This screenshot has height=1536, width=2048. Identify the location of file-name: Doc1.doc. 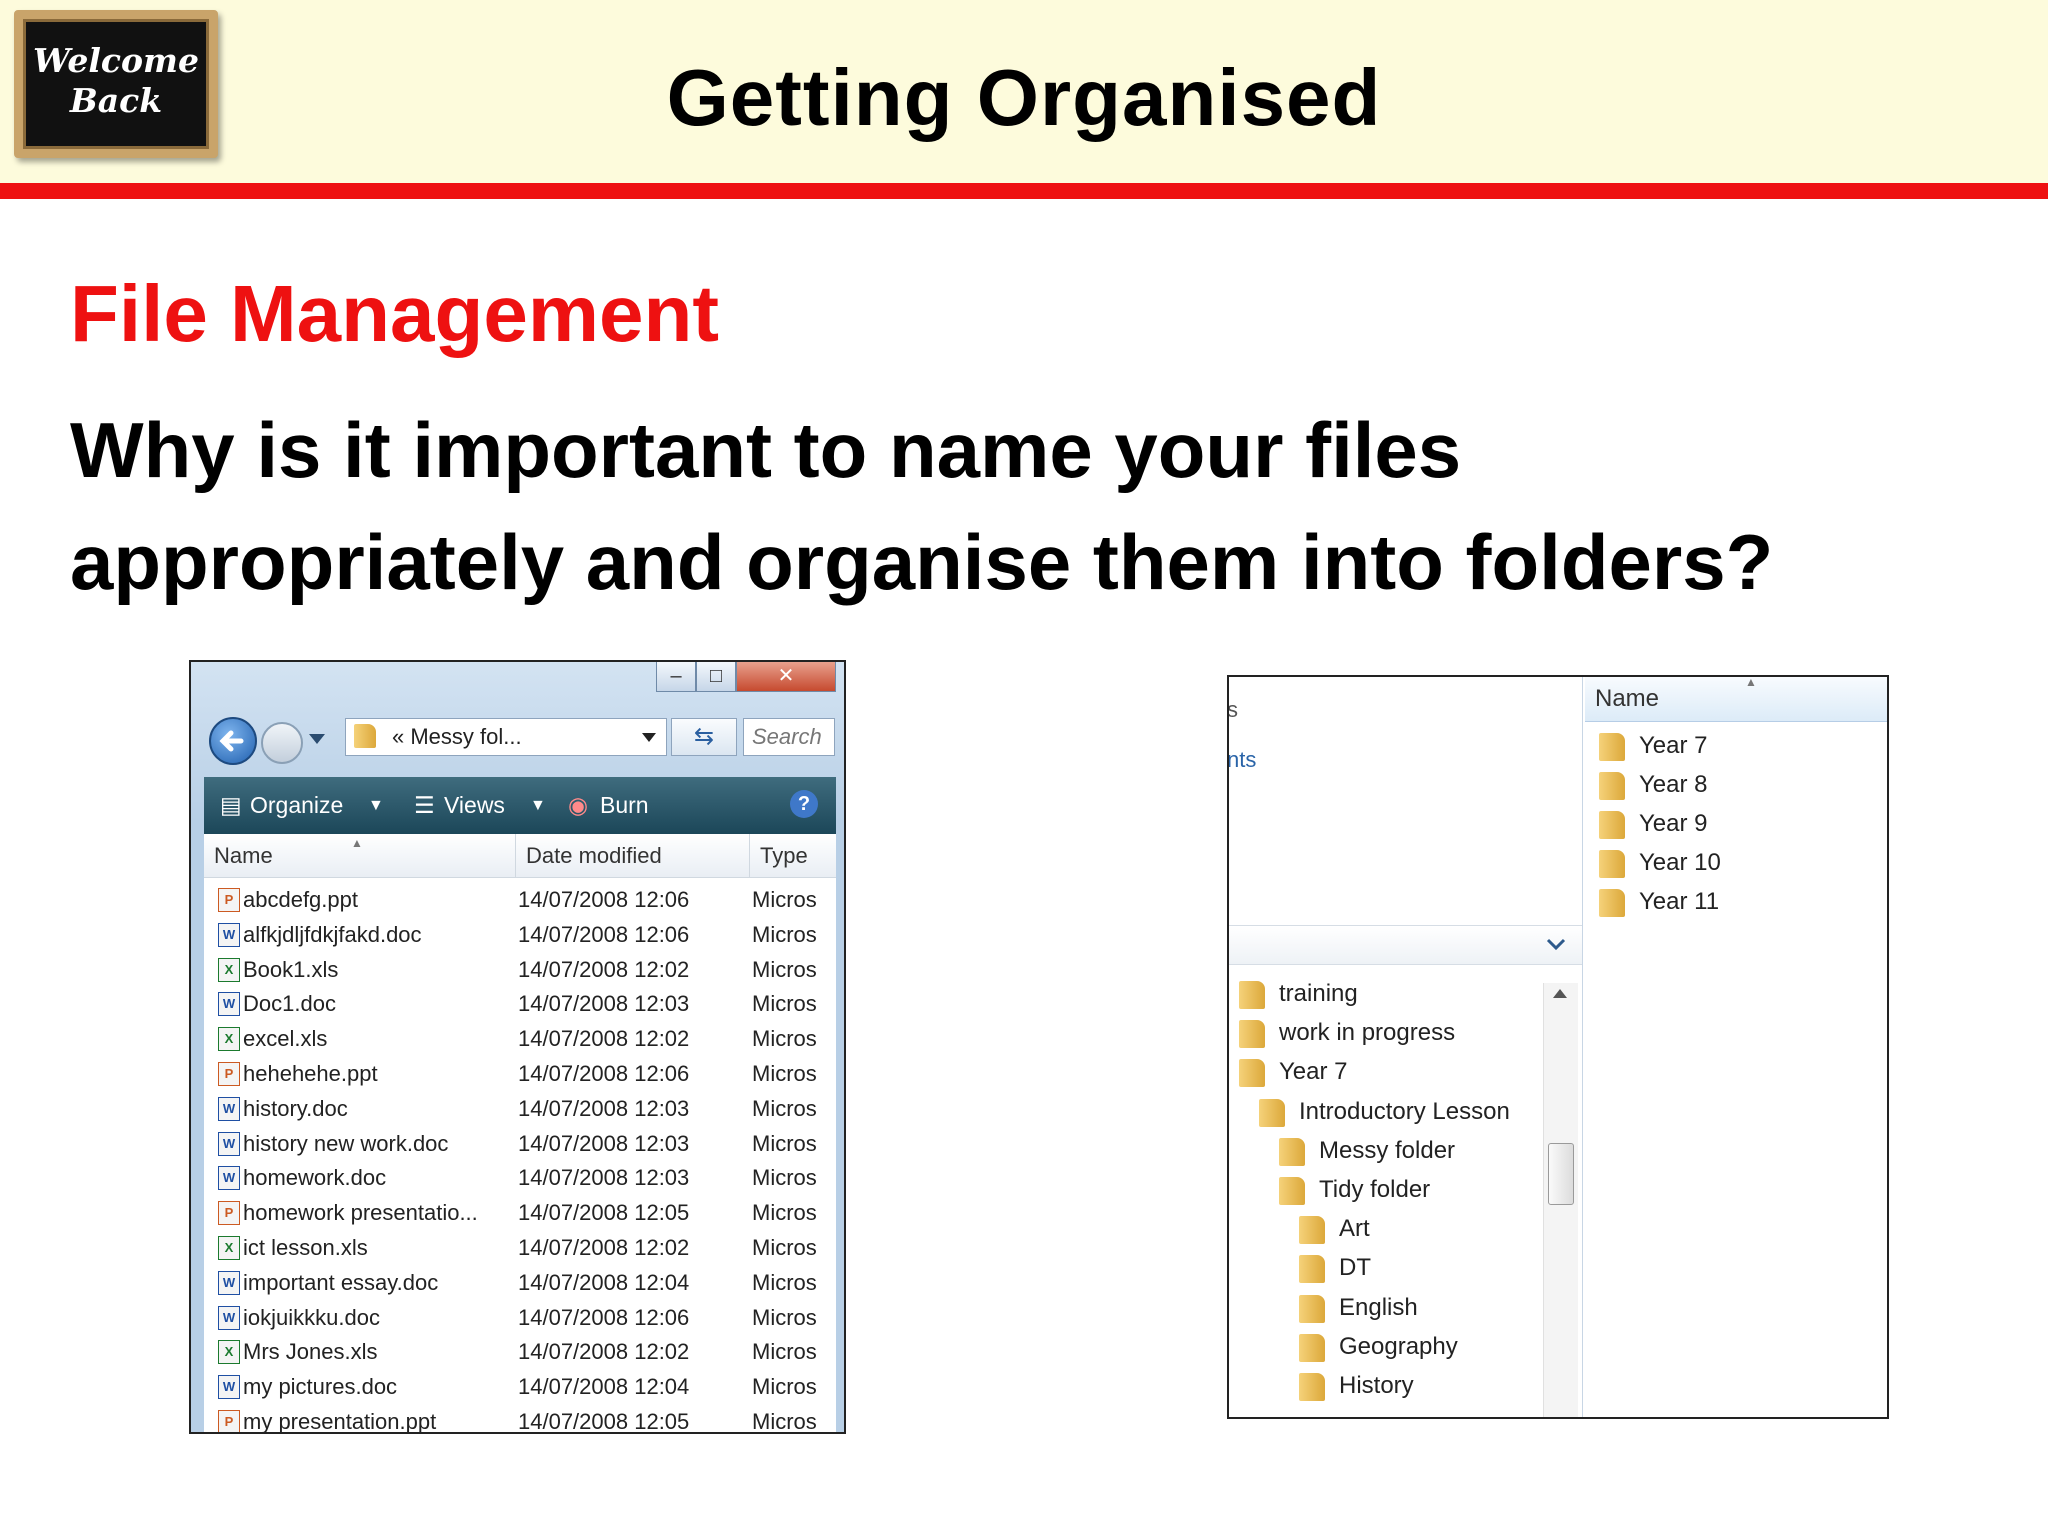
(289, 1004).